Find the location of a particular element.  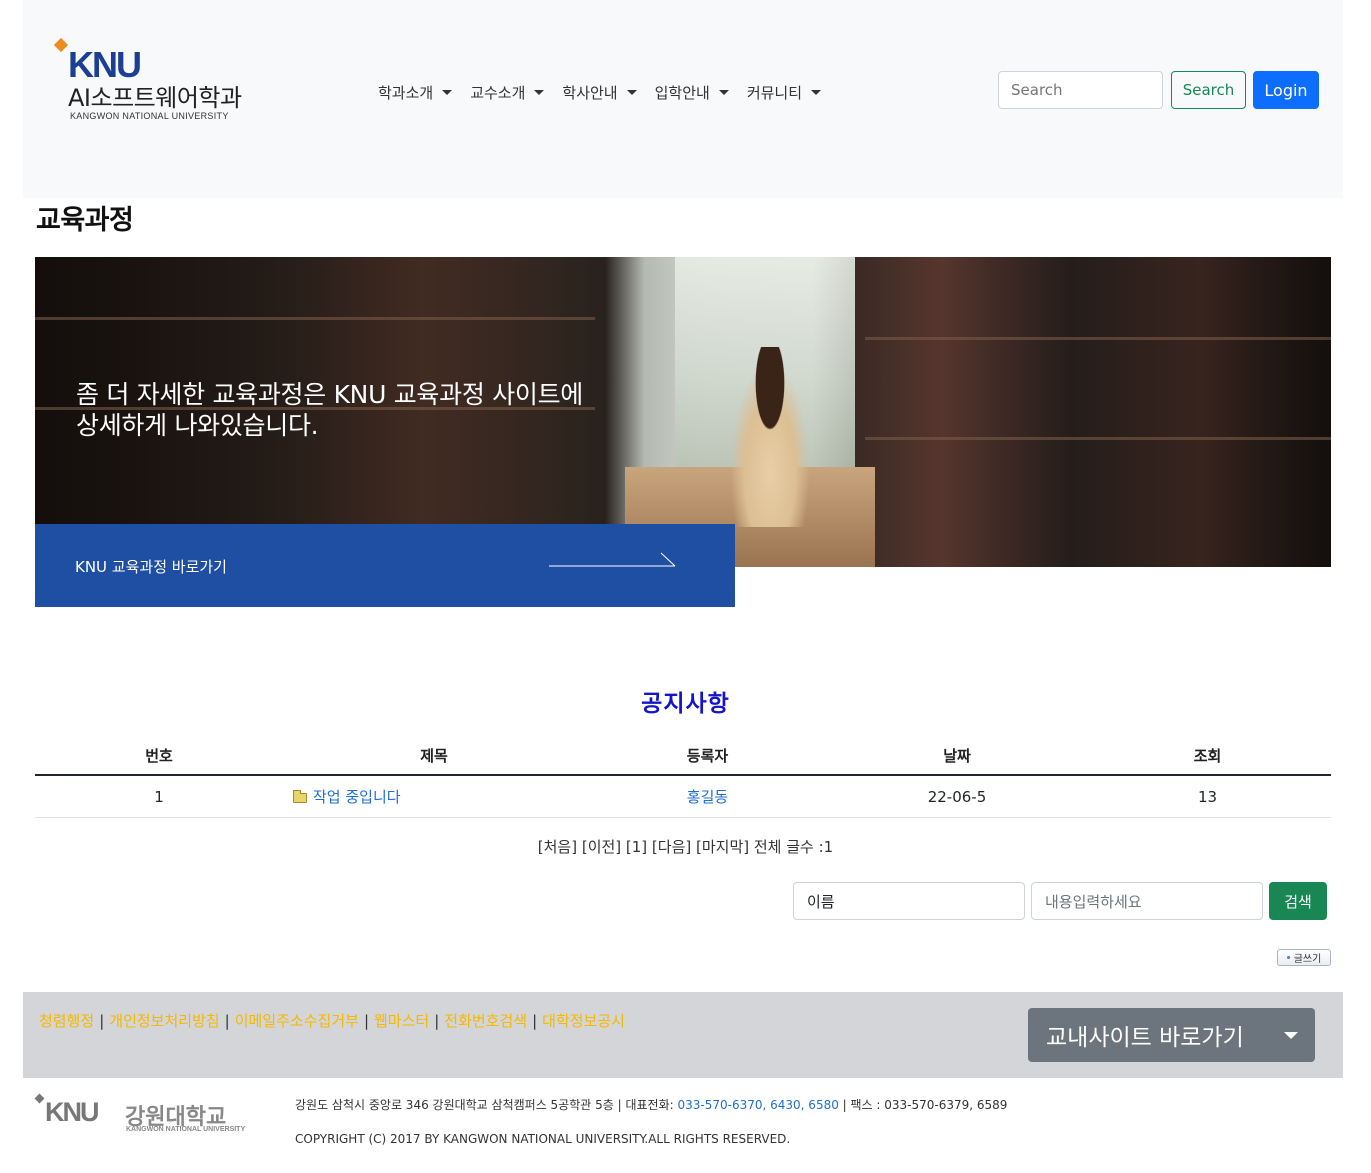

footer-link-integrity: 청렴행정 is located at coordinates (66, 1021).